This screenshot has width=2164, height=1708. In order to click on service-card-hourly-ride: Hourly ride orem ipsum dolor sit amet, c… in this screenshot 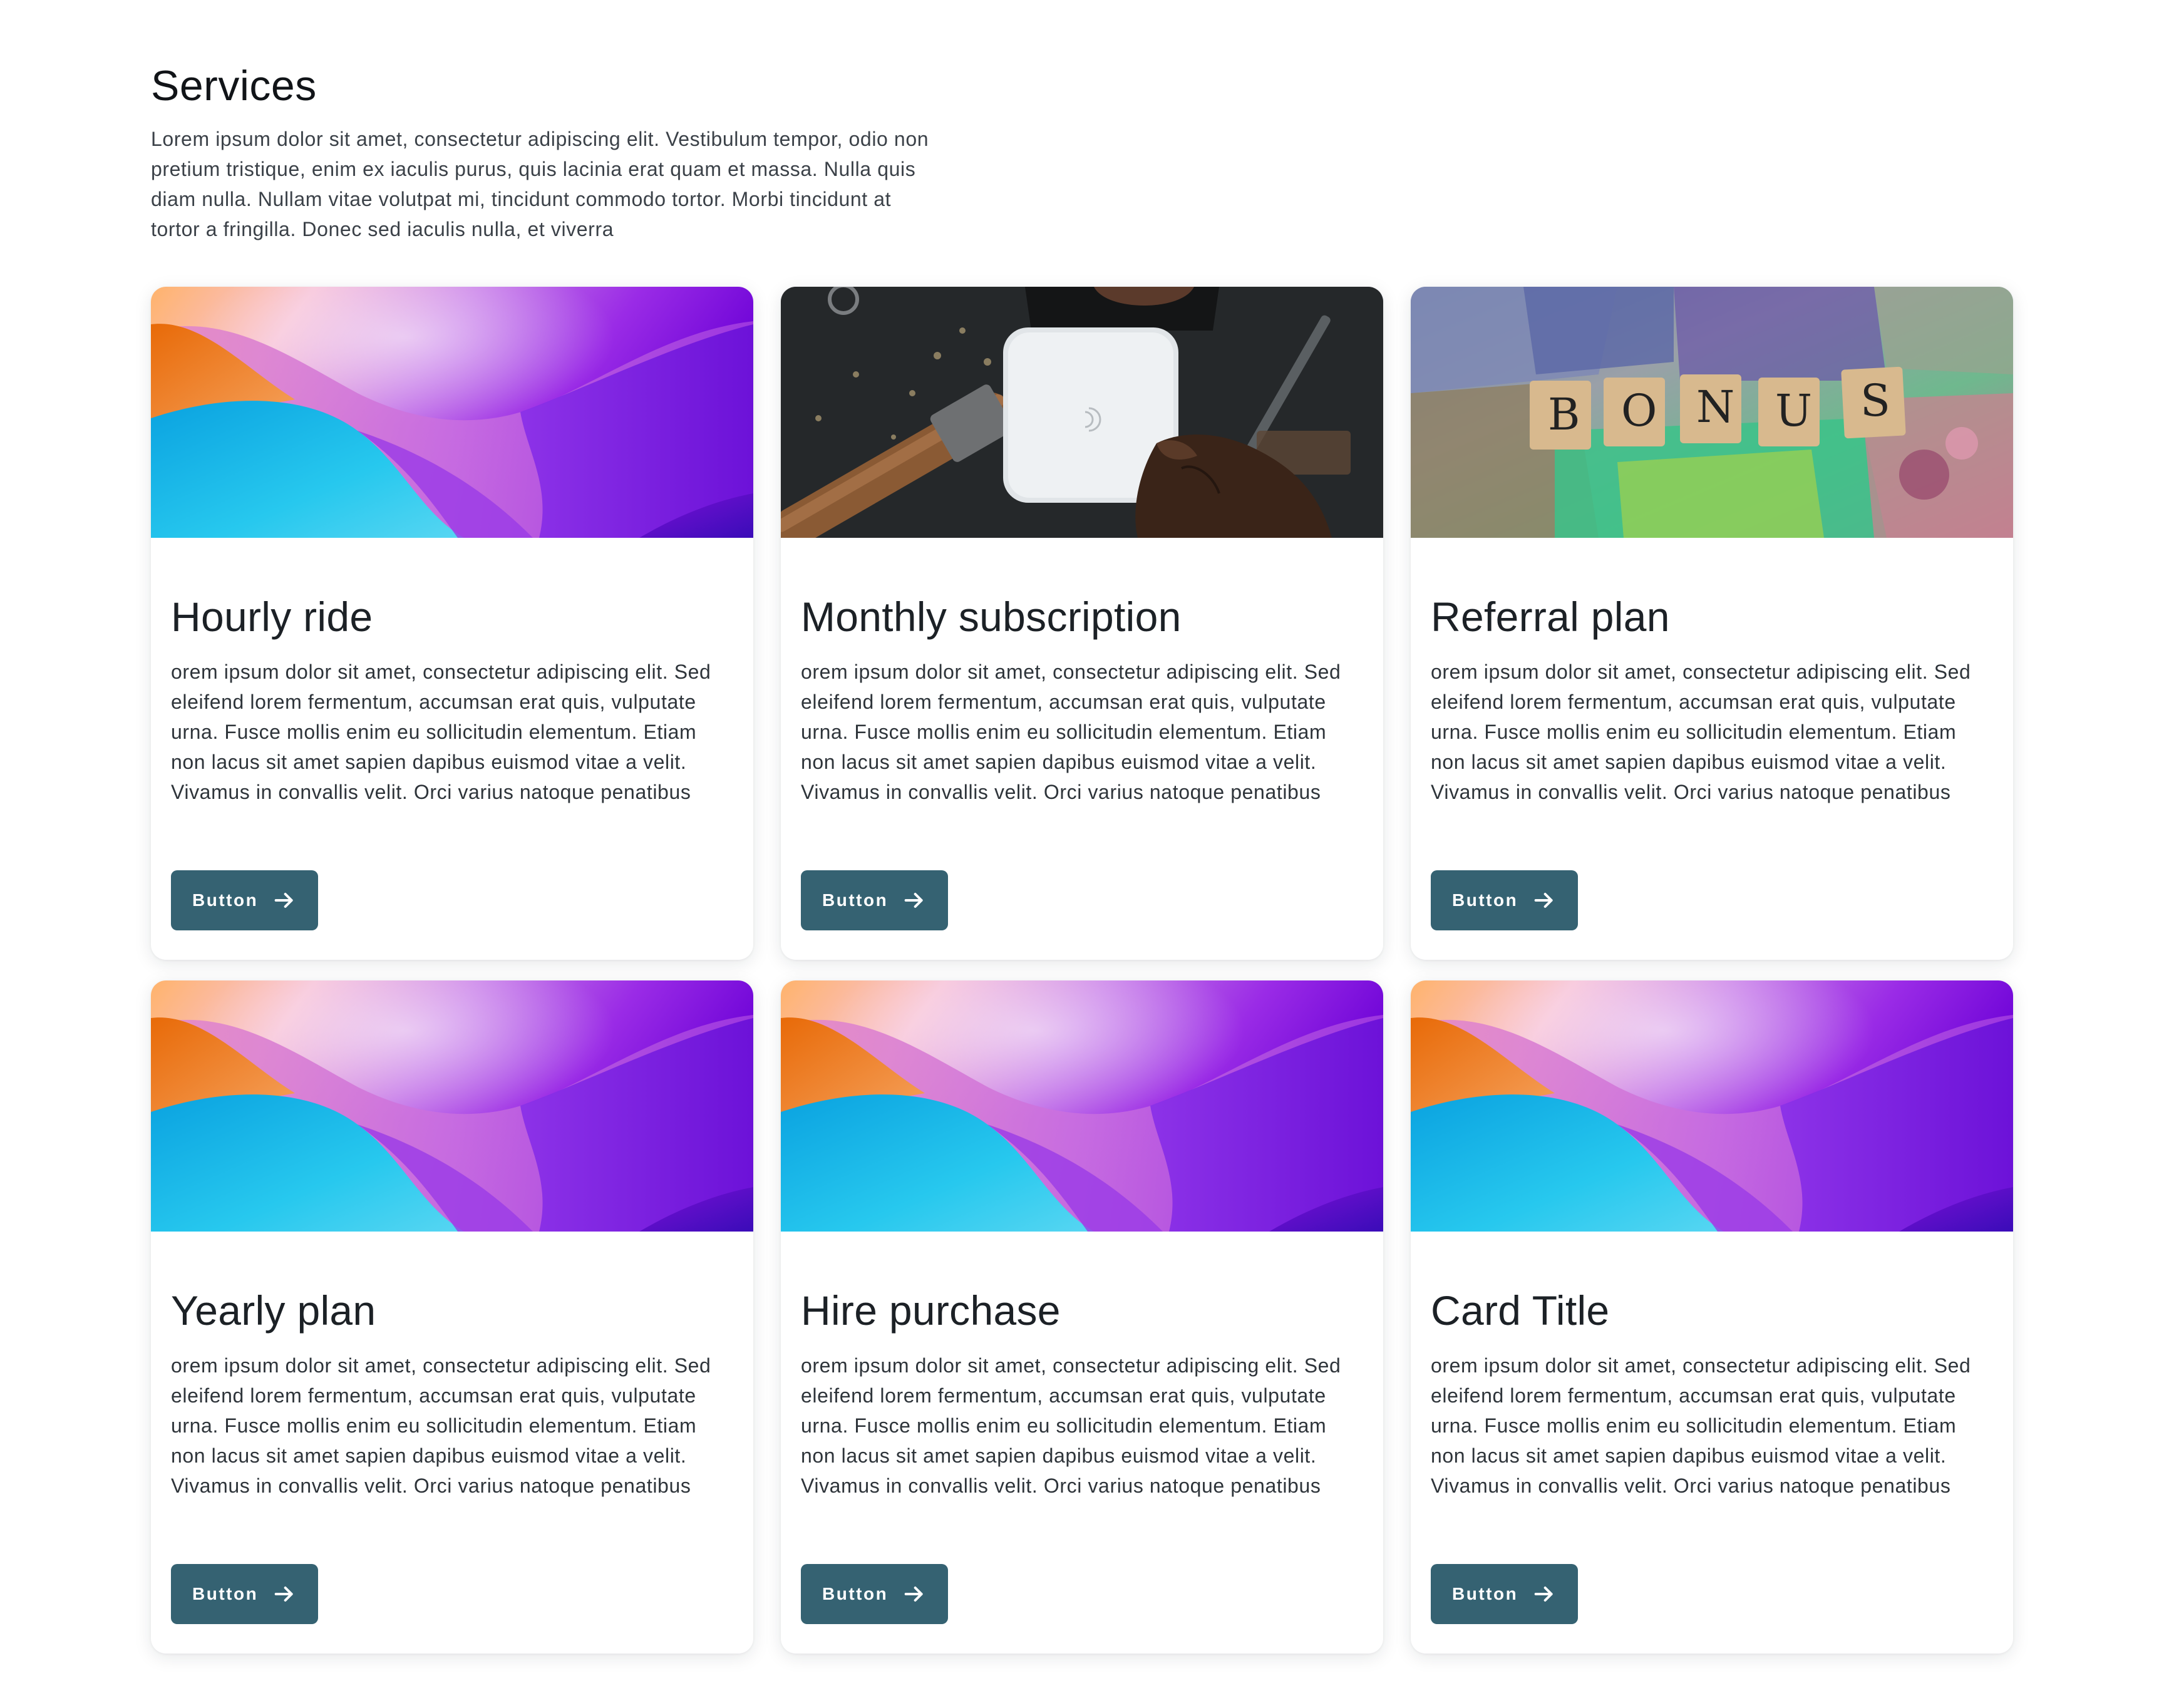, I will do `click(452, 623)`.